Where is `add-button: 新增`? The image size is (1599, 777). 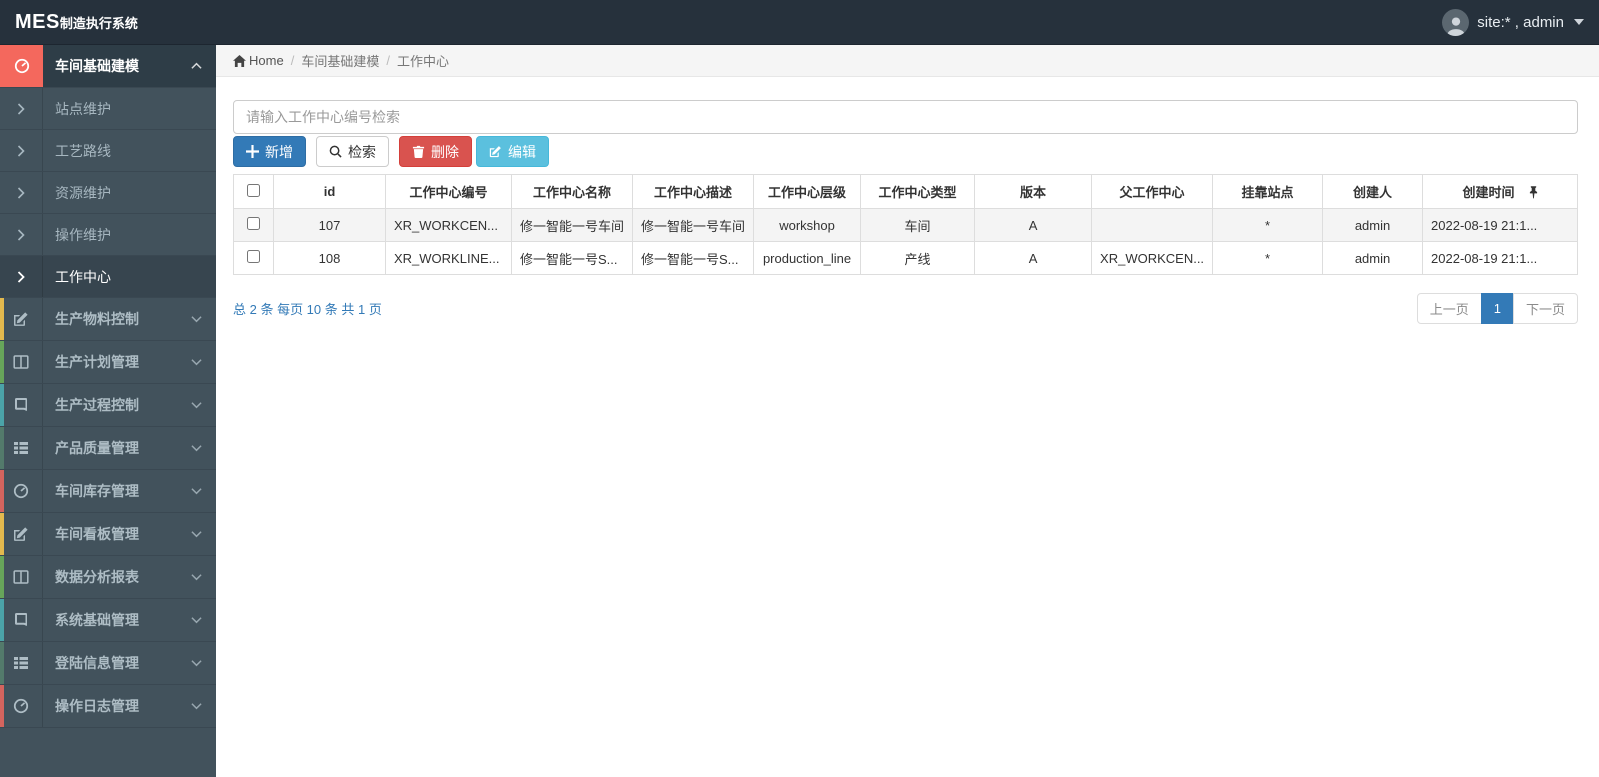 add-button: 新增 is located at coordinates (269, 151).